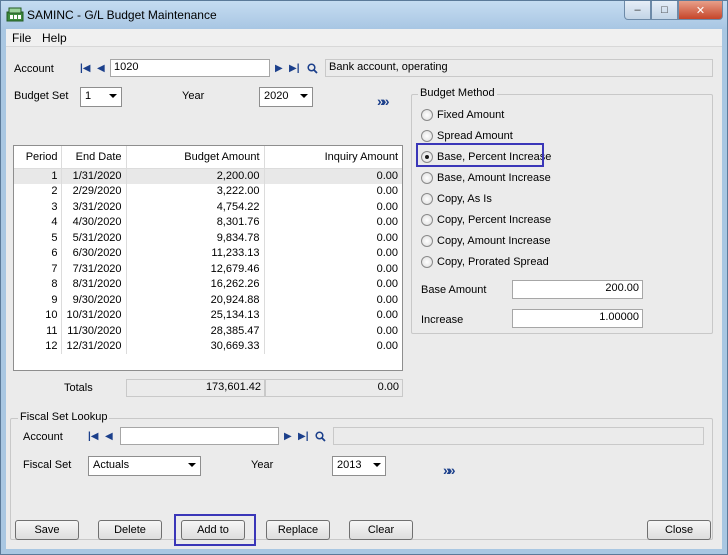  Describe the element at coordinates (94, 300) in the screenshot. I see `cell-end-date: 9/30/2020` at that location.